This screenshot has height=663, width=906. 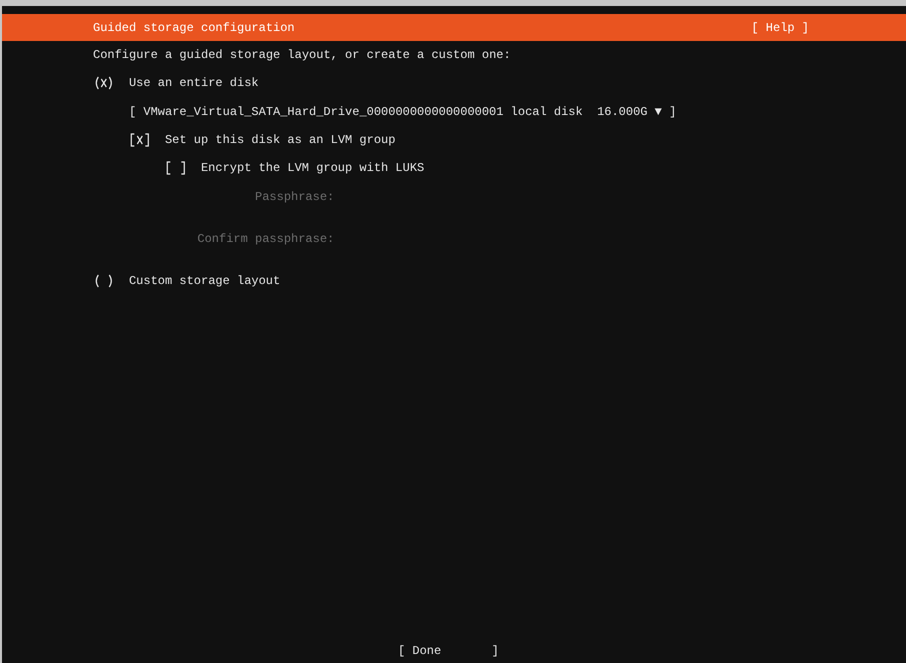 I want to click on action-button: [ Done ], so click(x=448, y=651).